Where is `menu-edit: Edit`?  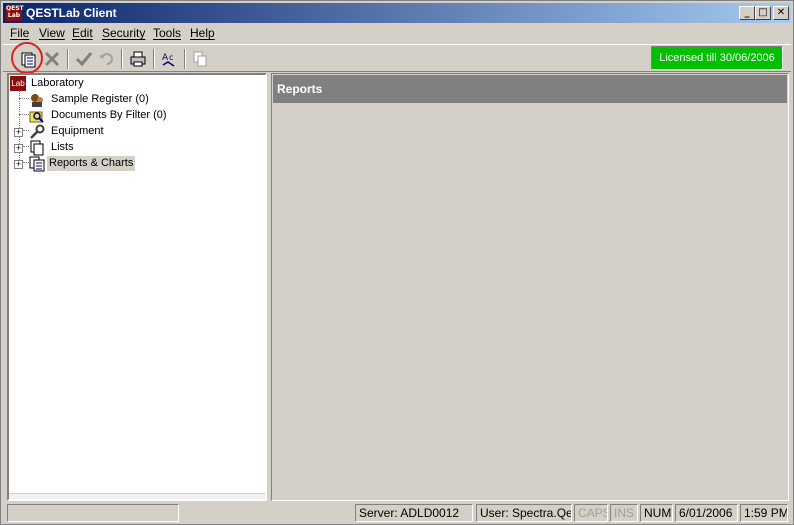 menu-edit: Edit is located at coordinates (82, 33).